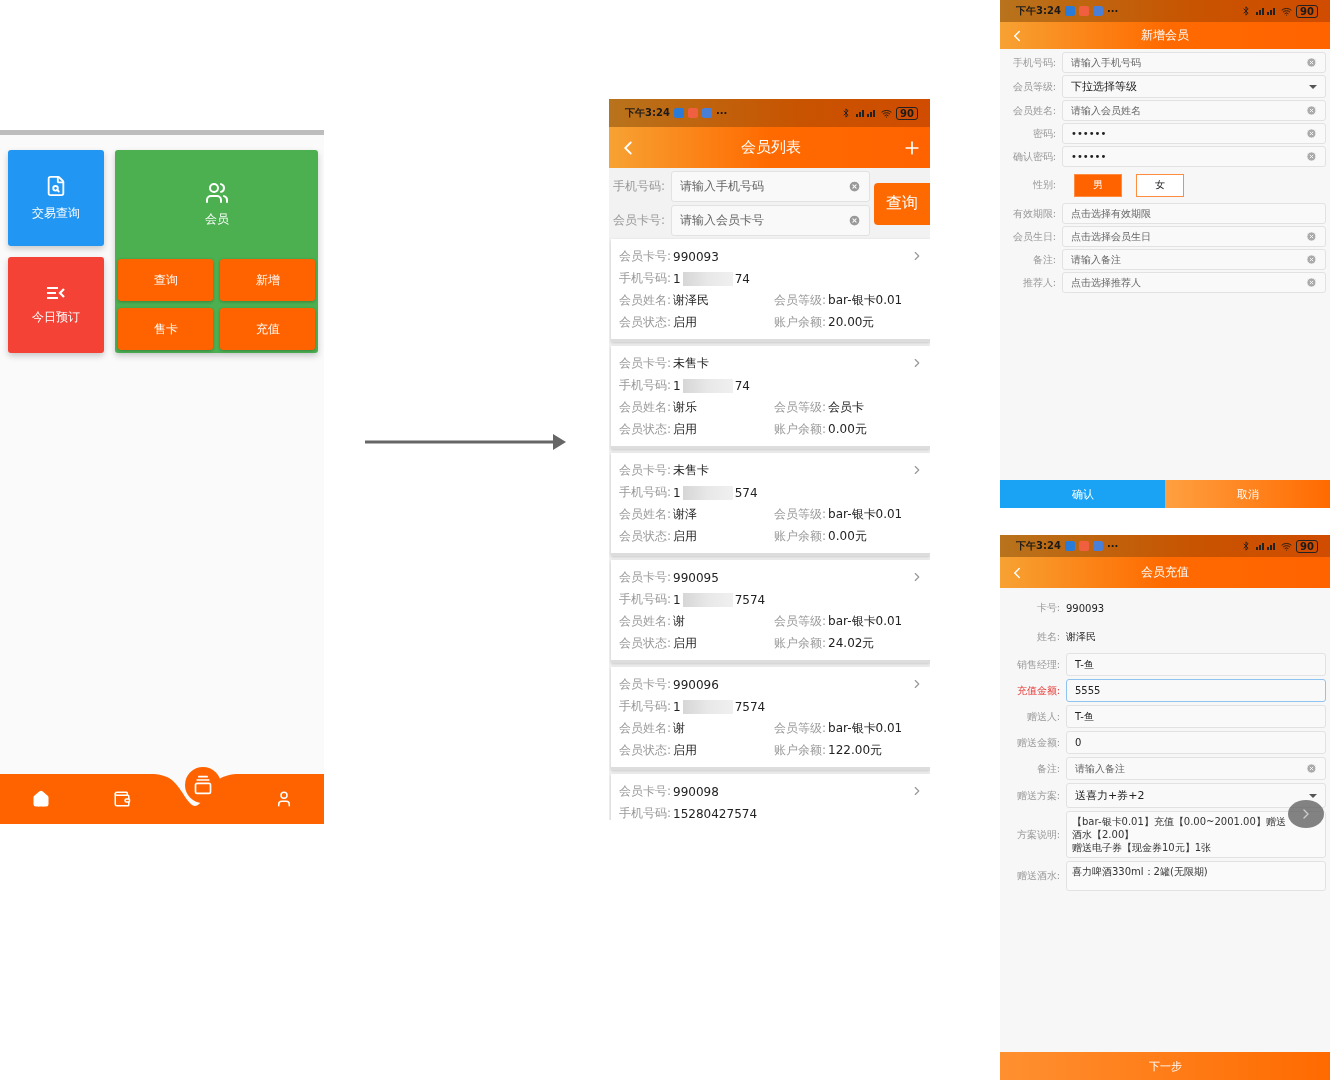  What do you see at coordinates (1033, 236) in the screenshot?
I see `field-label: 会员生日:` at bounding box center [1033, 236].